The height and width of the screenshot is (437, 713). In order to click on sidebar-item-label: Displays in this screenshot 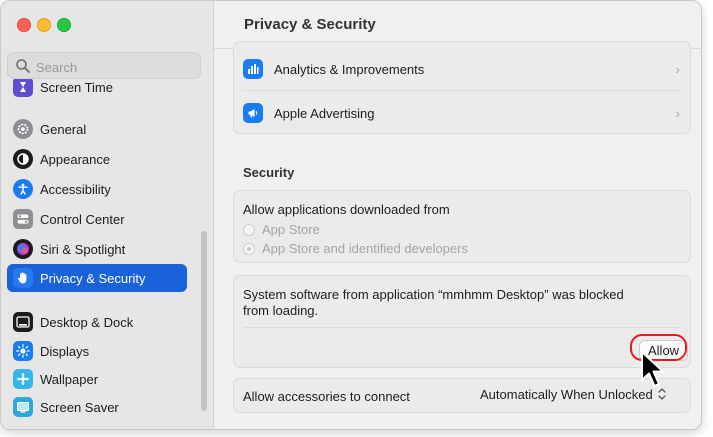, I will do `click(65, 351)`.